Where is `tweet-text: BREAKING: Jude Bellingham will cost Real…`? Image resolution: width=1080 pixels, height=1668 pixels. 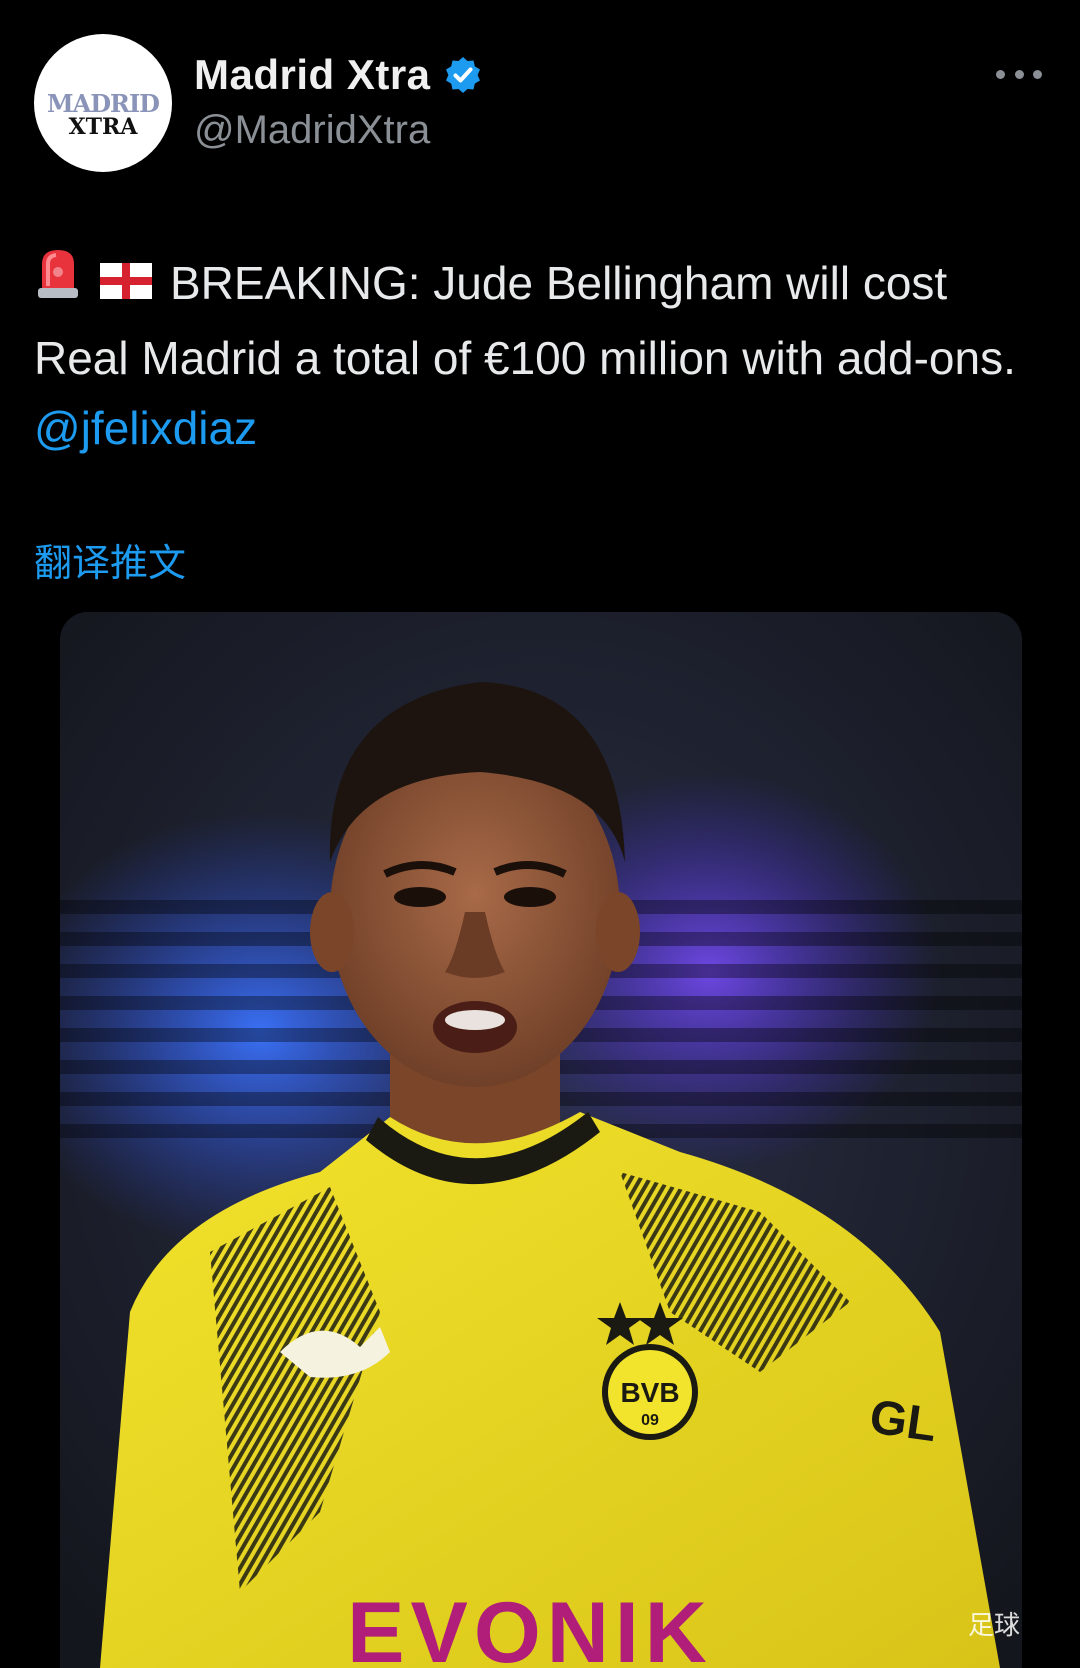 tweet-text: BREAKING: Jude Bellingham will cost Real… is located at coordinates (534, 355).